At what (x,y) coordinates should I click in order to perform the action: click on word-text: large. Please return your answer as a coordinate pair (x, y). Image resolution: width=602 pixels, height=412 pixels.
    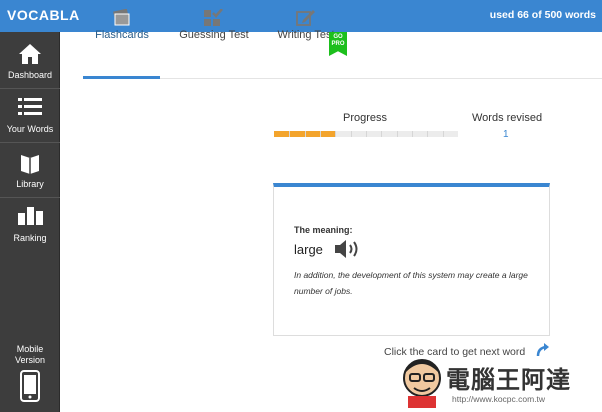
    Looking at the image, I should click on (308, 249).